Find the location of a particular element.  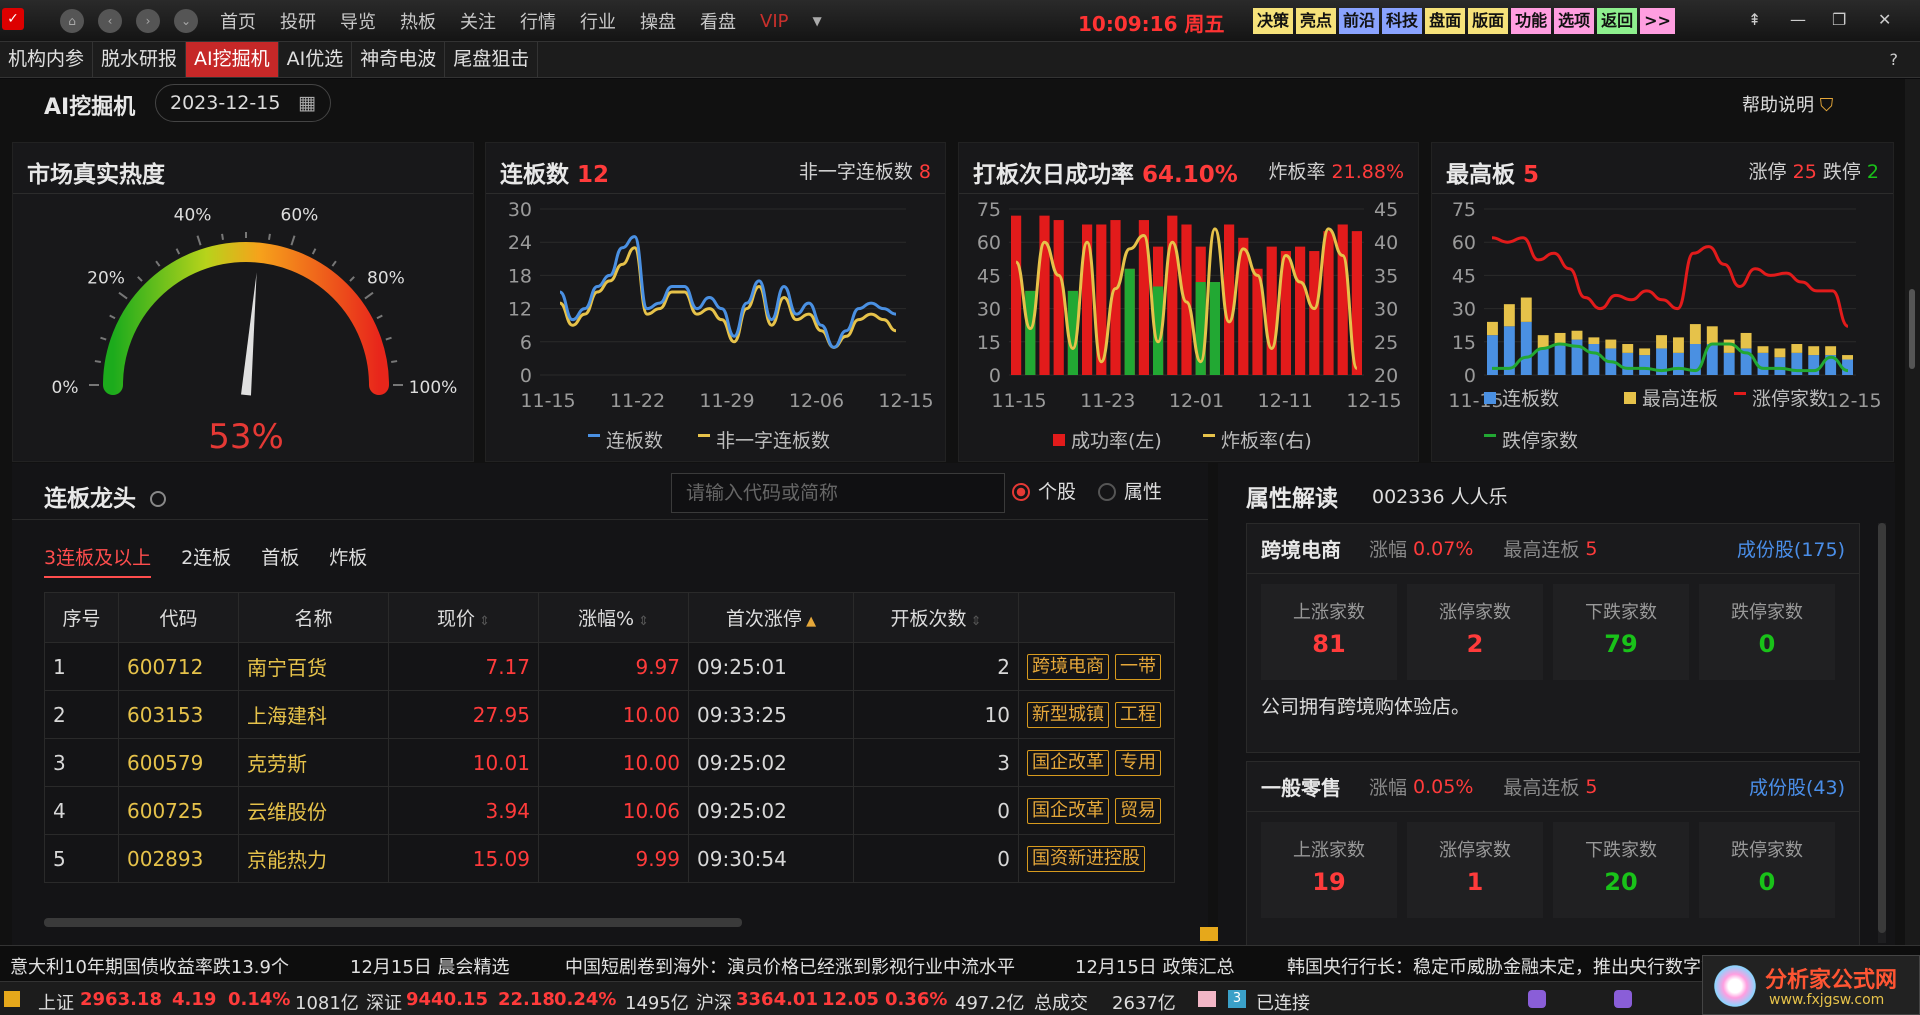

search-input: 请输入代码或简称 is located at coordinates (838, 493).